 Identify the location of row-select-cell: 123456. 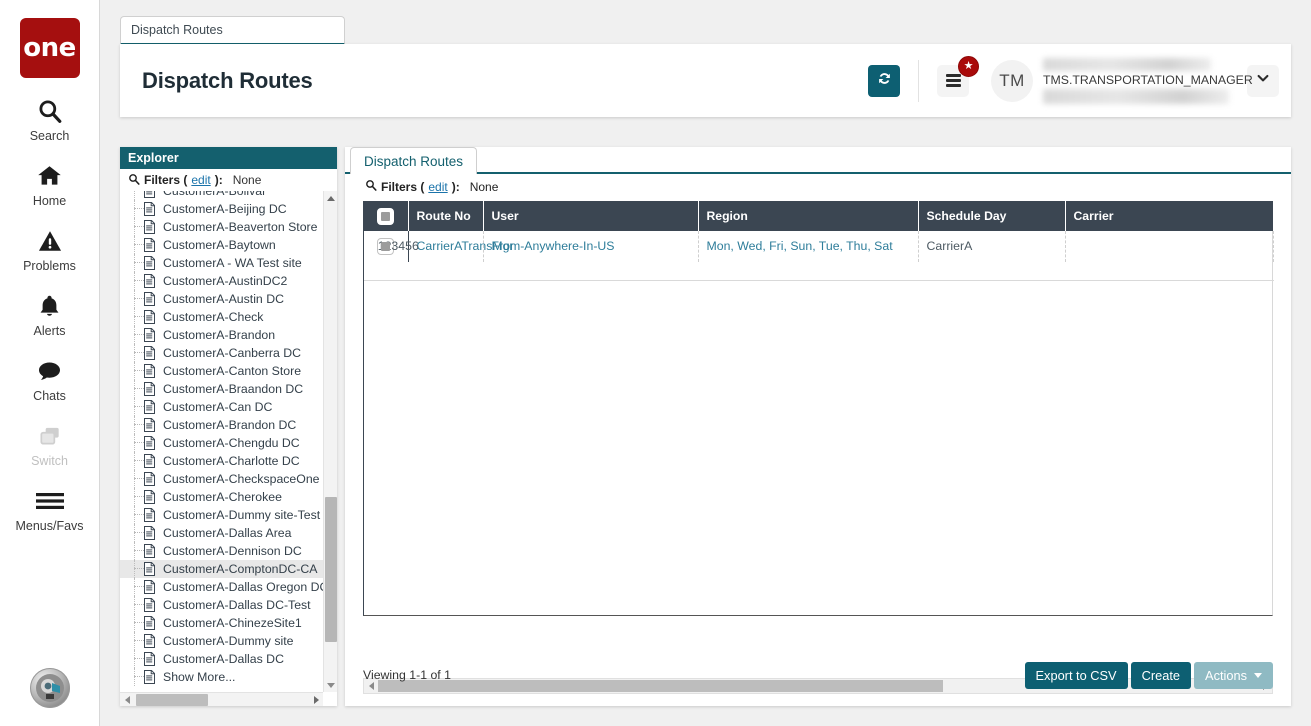
(391, 246).